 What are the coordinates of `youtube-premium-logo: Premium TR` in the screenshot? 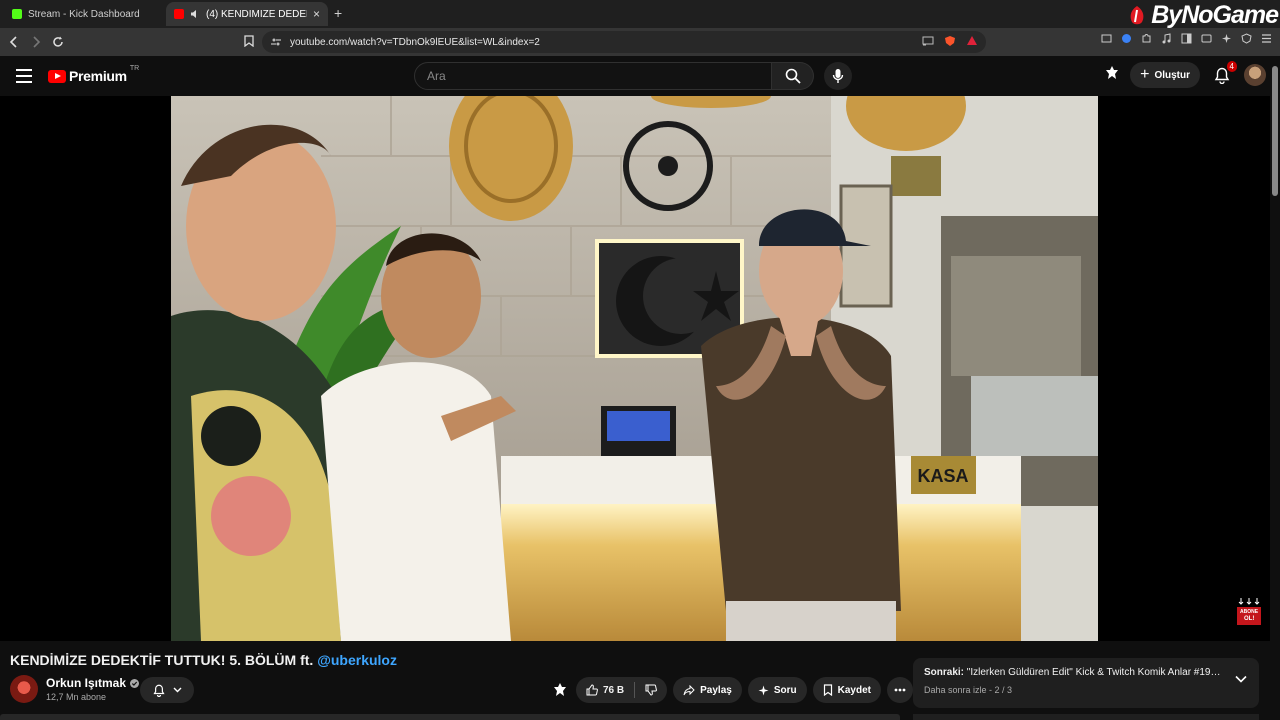 It's located at (94, 74).